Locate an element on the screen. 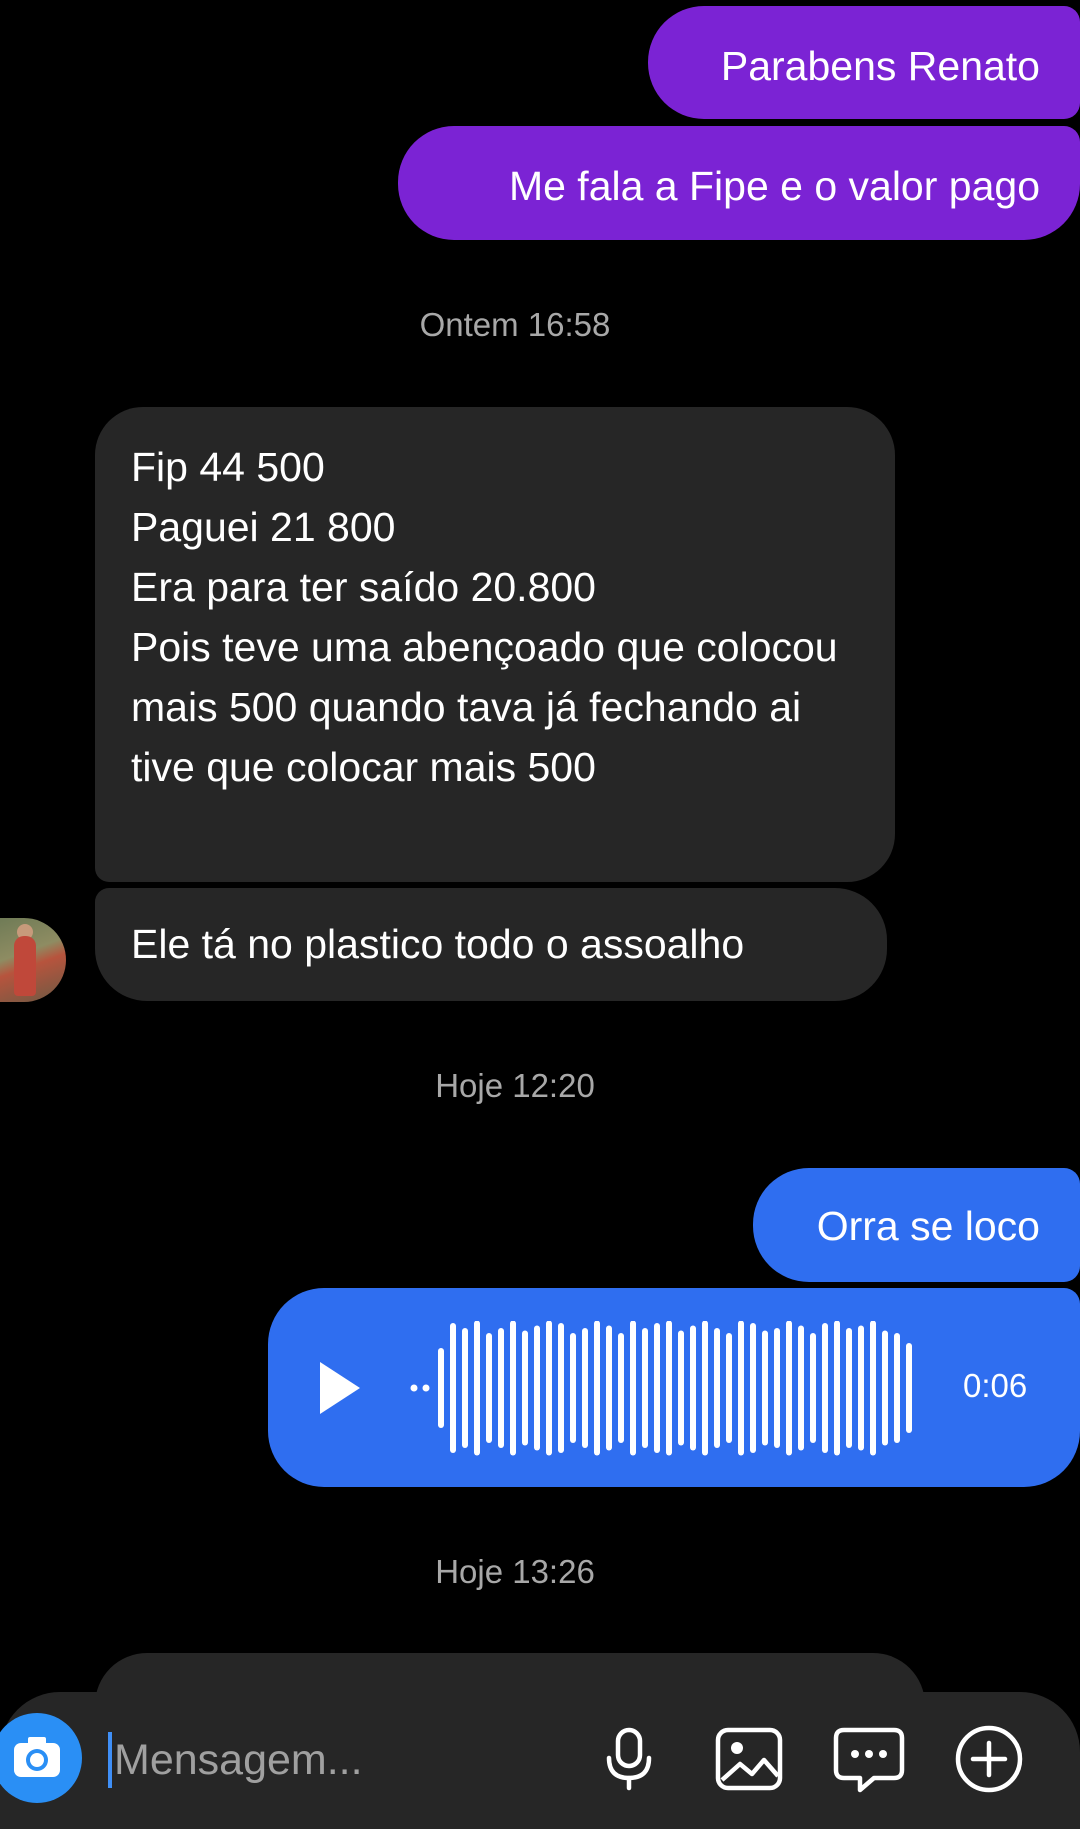 The image size is (1080, 1829). microphone-button is located at coordinates (629, 1759).